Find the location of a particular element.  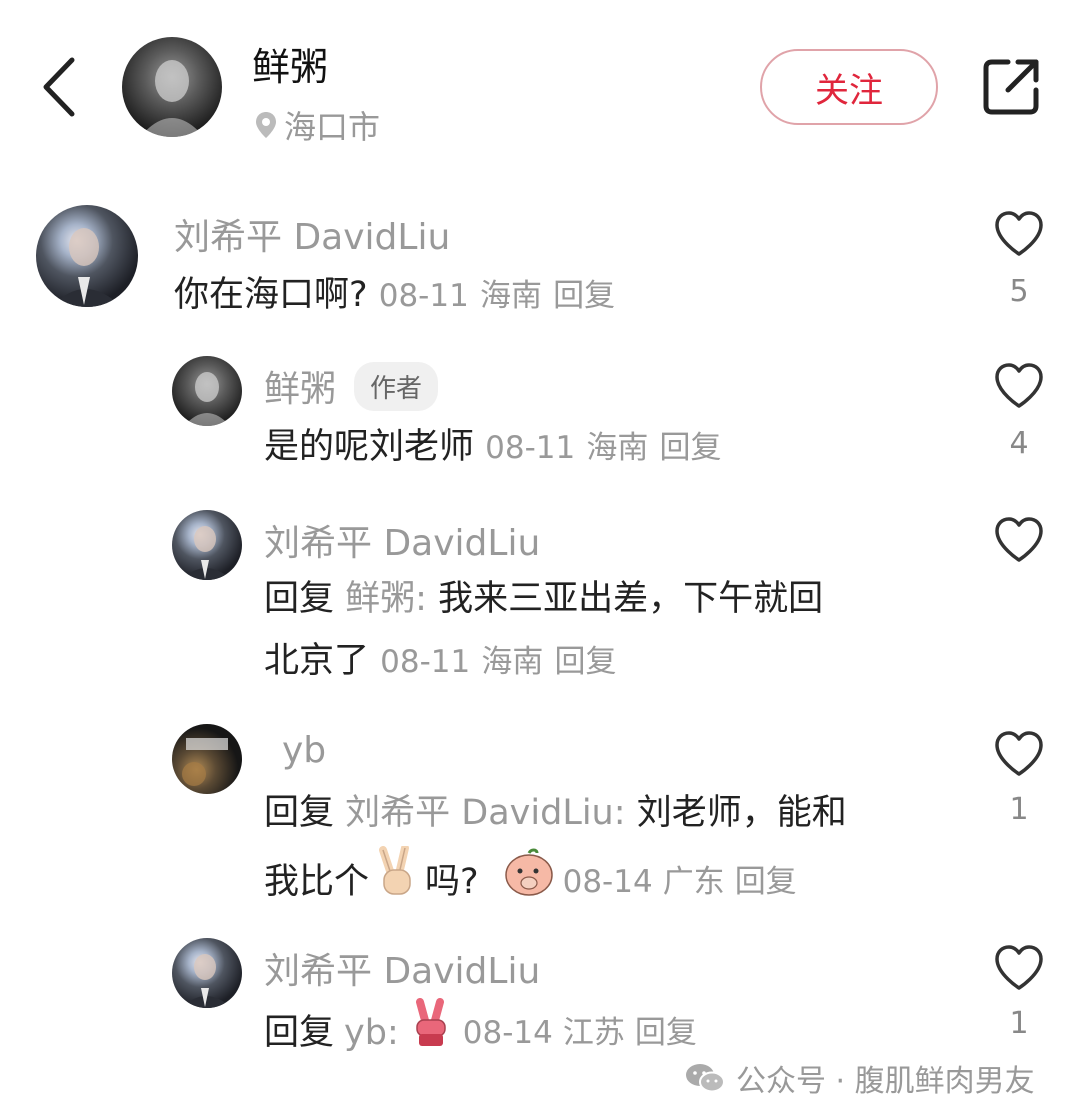

location-pin-icon is located at coordinates (266, 125).